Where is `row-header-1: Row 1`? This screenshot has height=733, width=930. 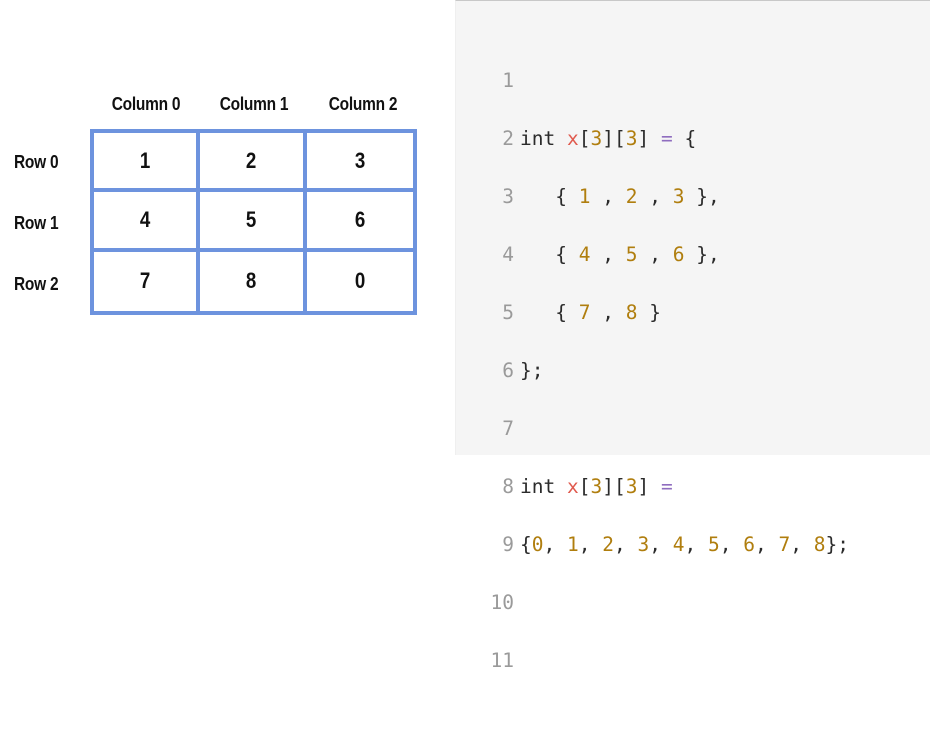 row-header-1: Row 1 is located at coordinates (36, 223).